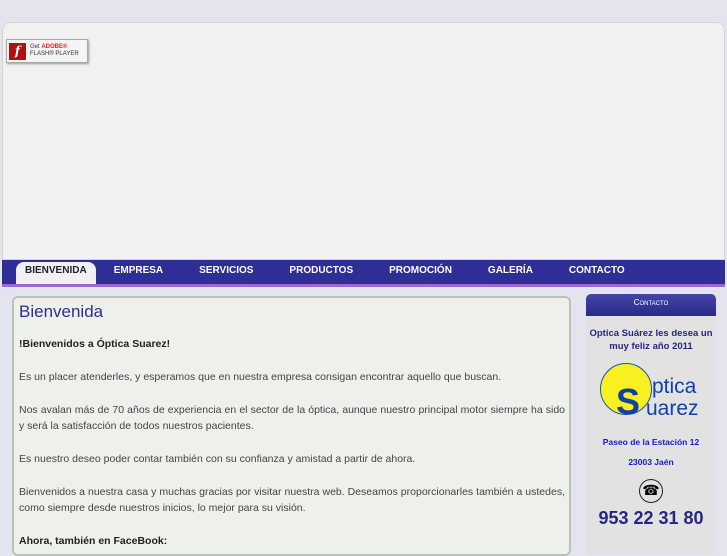 This screenshot has width=727, height=556. What do you see at coordinates (56, 273) in the screenshot?
I see `tab-bienvenida: BIENVENIDA` at bounding box center [56, 273].